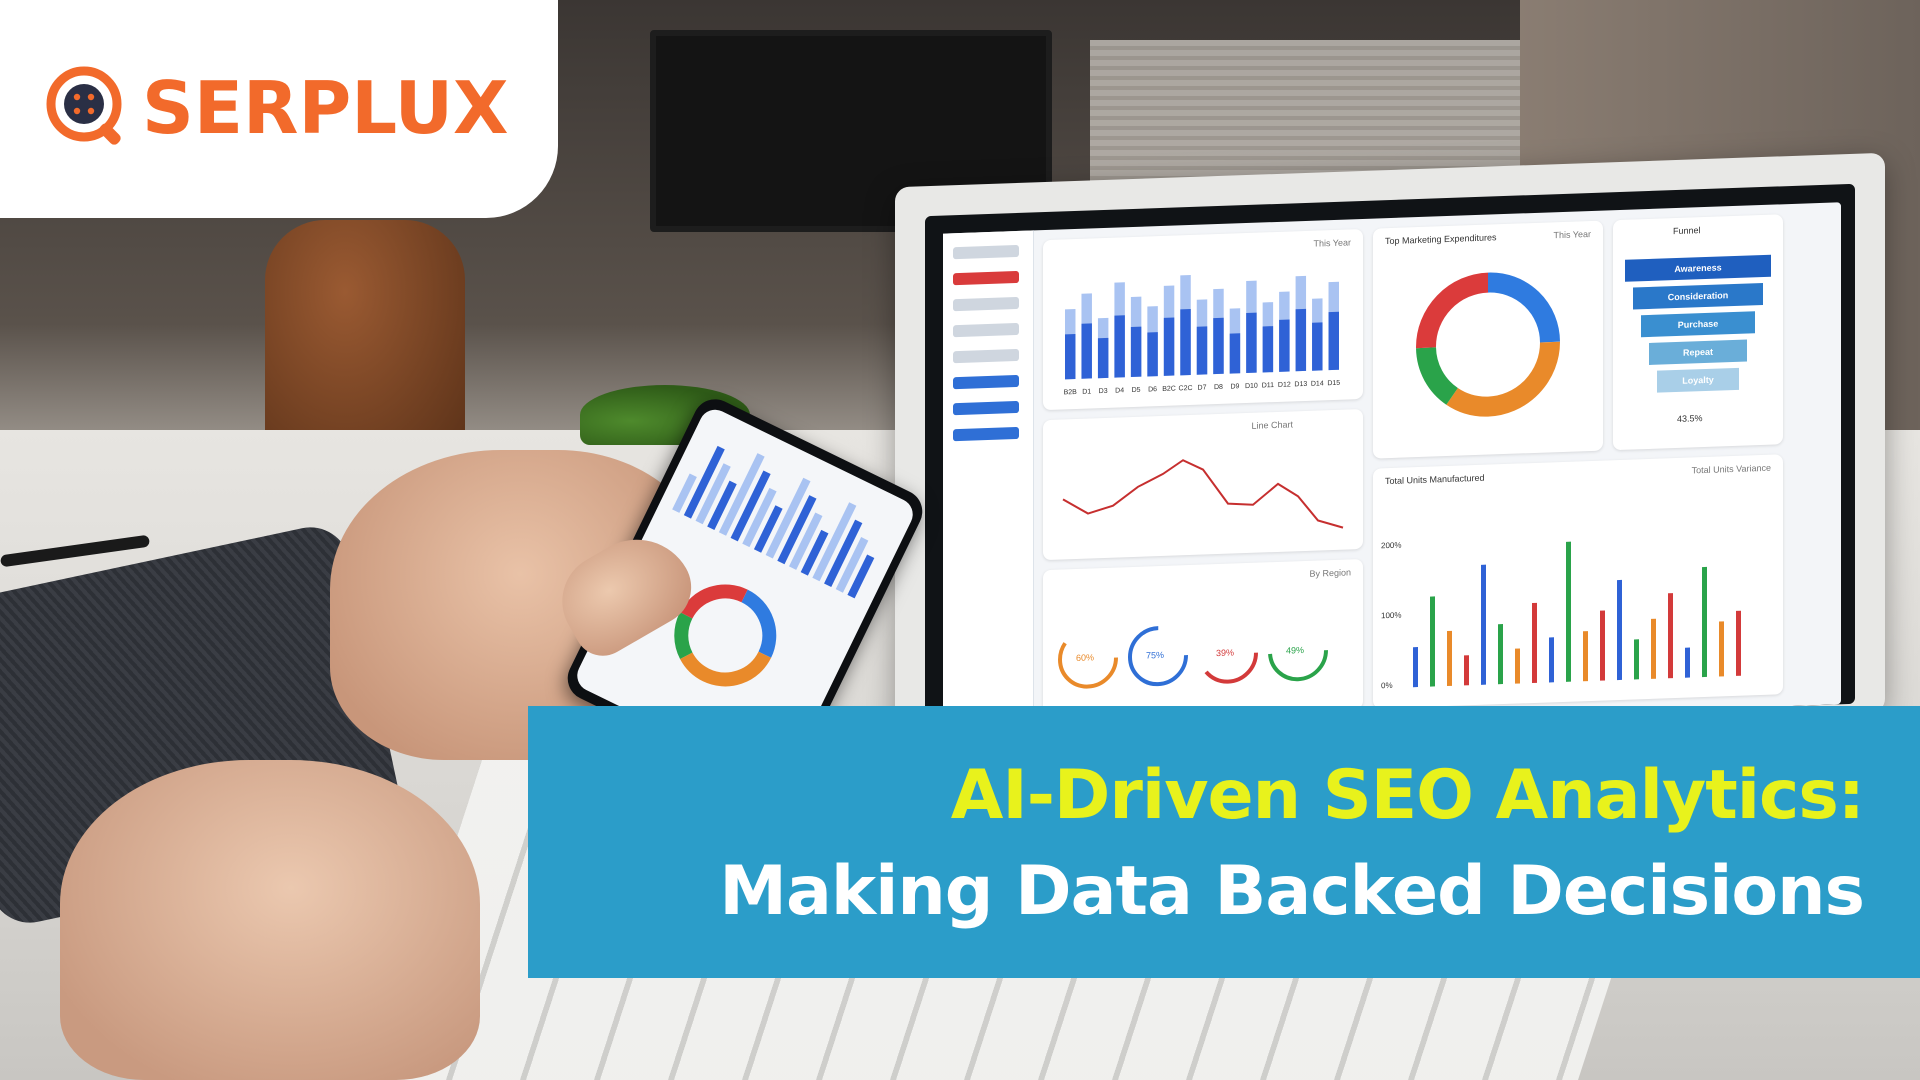 The image size is (1920, 1080). What do you see at coordinates (1152, 389) in the screenshot?
I see `bar-category-label: D6` at bounding box center [1152, 389].